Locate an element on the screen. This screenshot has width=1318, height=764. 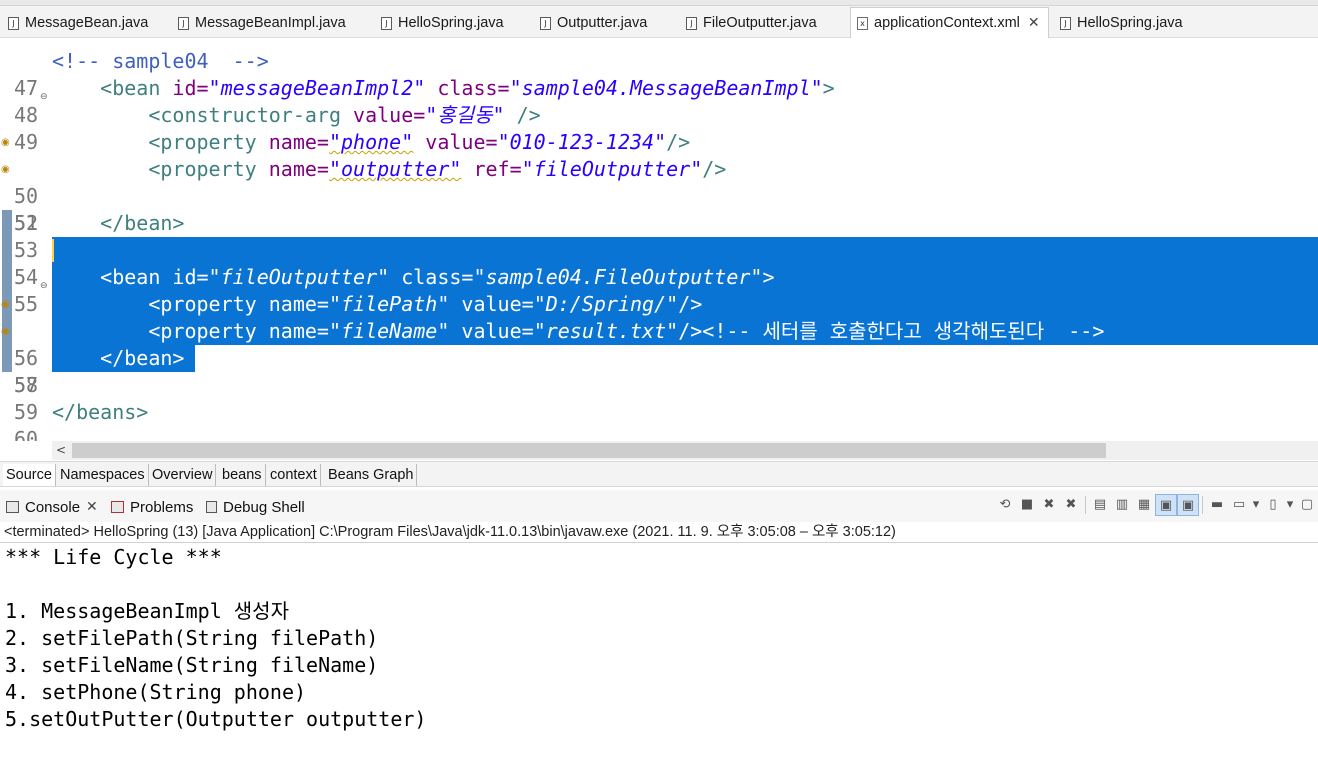
horizontal-scrollbar: < is located at coordinates (685, 450).